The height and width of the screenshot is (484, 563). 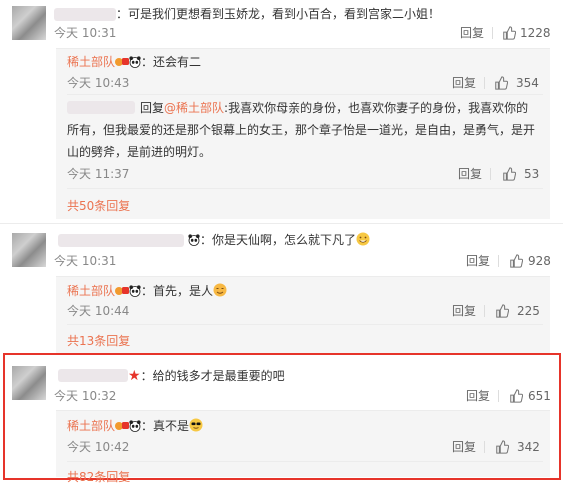 I want to click on like-count: 53, so click(x=532, y=174).